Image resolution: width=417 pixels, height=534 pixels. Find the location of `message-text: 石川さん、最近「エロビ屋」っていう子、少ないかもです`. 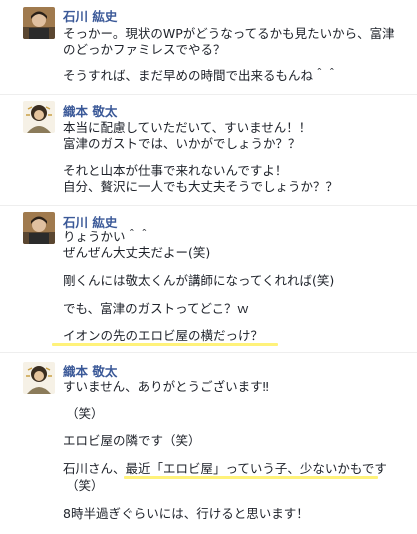

message-text: 石川さん、最近「エロビ屋」っていう子、少ないかもです is located at coordinates (225, 468).